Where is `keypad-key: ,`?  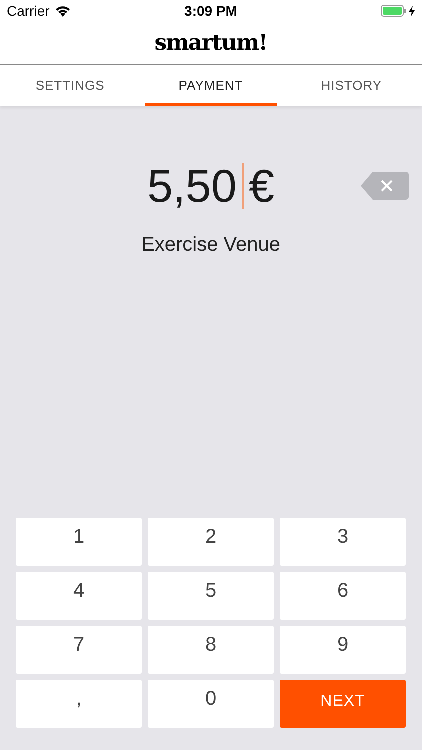
keypad-key: , is located at coordinates (79, 704).